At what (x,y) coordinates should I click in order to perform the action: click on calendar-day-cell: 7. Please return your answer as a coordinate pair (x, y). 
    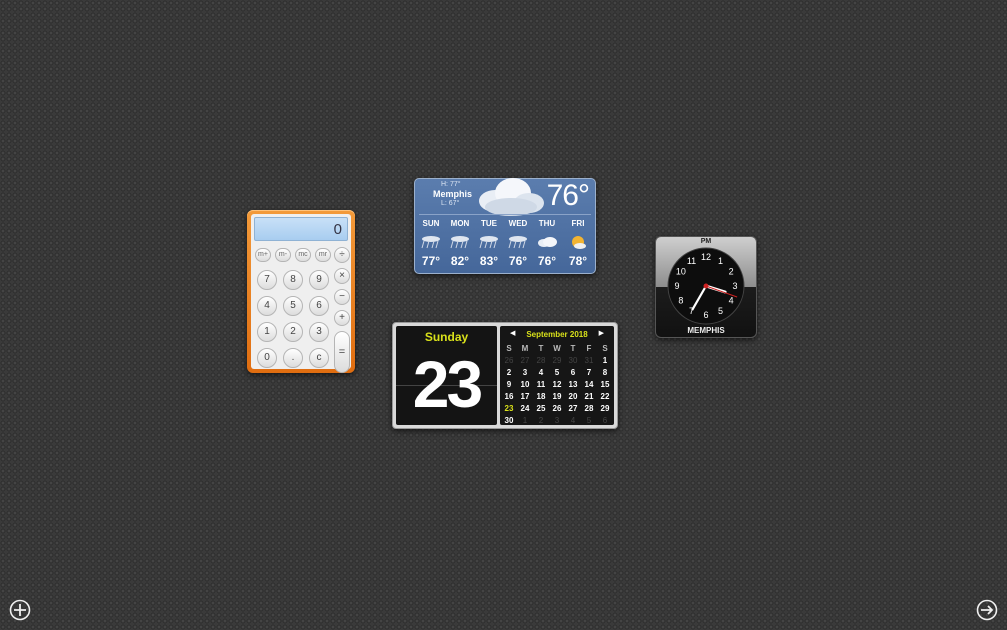
    Looking at the image, I should click on (589, 372).